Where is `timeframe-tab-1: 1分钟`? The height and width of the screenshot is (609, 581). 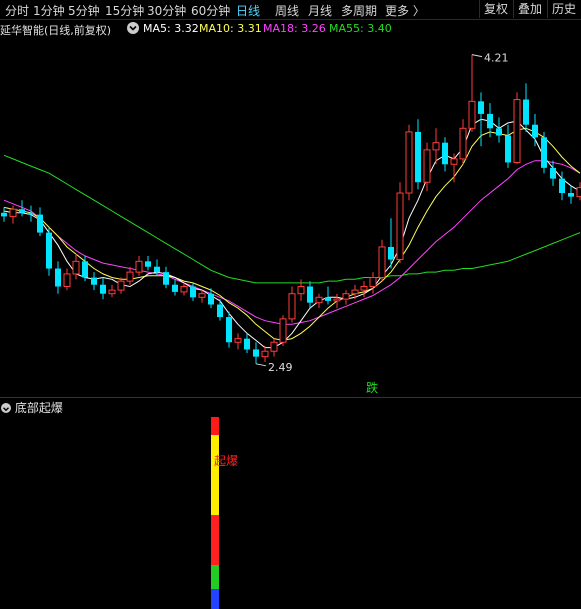 timeframe-tab-1: 1分钟 is located at coordinates (49, 10).